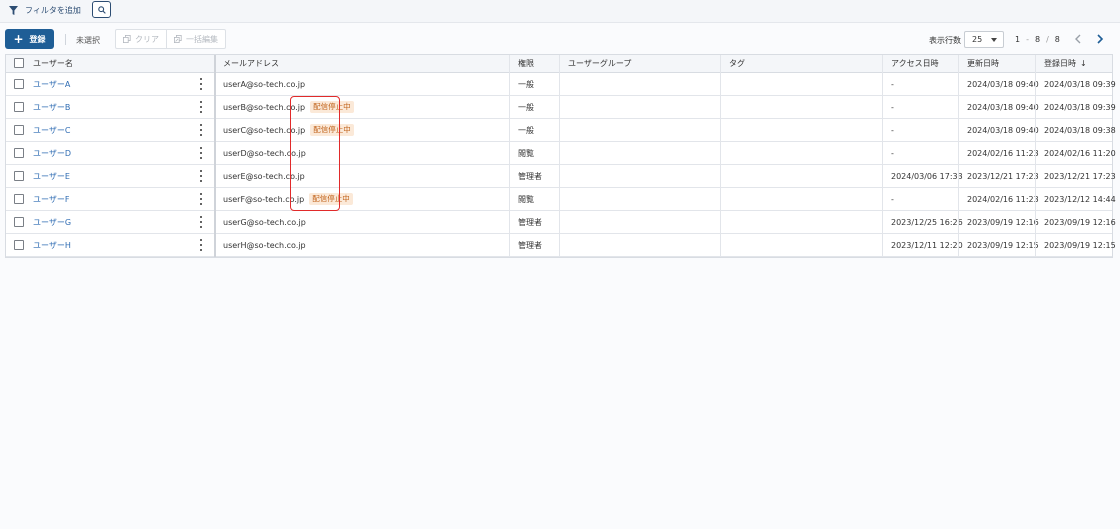  Describe the element at coordinates (526, 130) in the screenshot. I see `role-cell: 一般` at that location.